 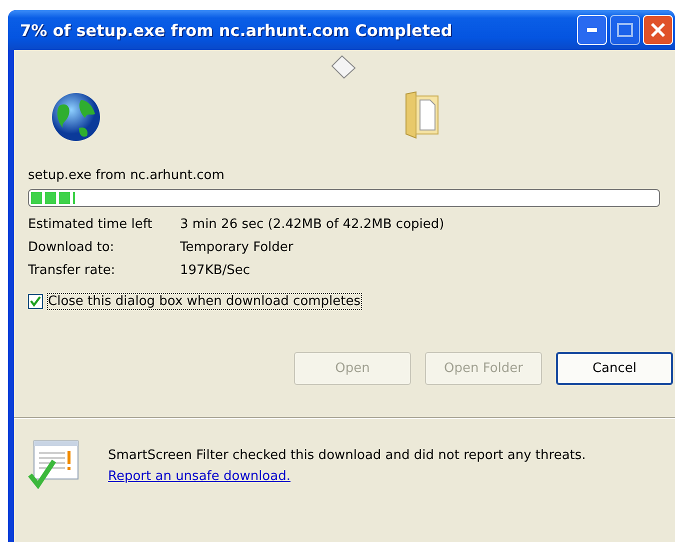 What do you see at coordinates (313, 224) in the screenshot?
I see `detail-value: 3 min 26 sec (2.42MB of 42.2MB copied)` at bounding box center [313, 224].